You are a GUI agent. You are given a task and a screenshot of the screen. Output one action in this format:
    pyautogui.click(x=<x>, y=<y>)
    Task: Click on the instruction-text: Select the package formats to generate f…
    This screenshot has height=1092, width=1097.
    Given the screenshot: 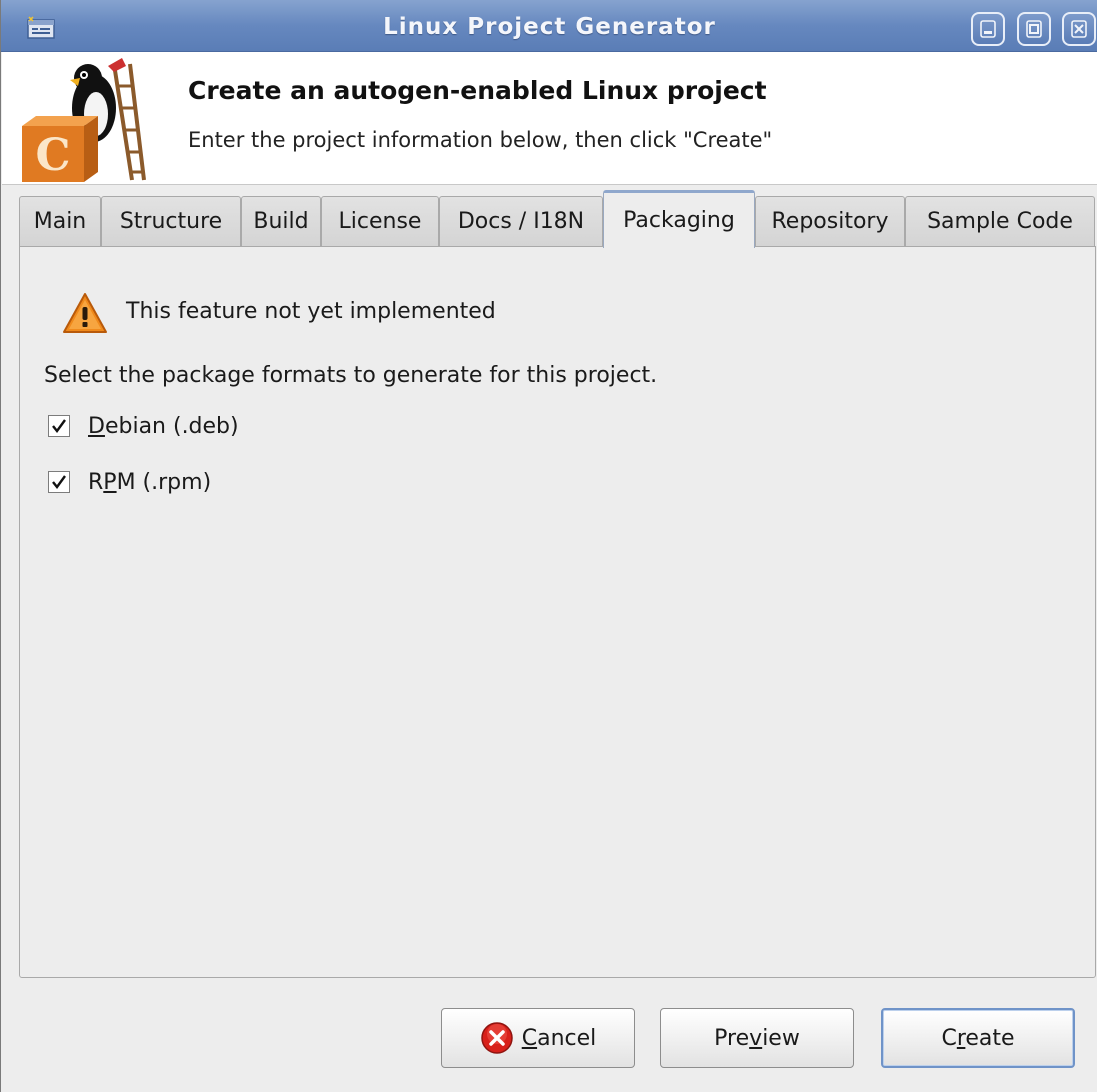 What is the action you would take?
    pyautogui.click(x=351, y=375)
    